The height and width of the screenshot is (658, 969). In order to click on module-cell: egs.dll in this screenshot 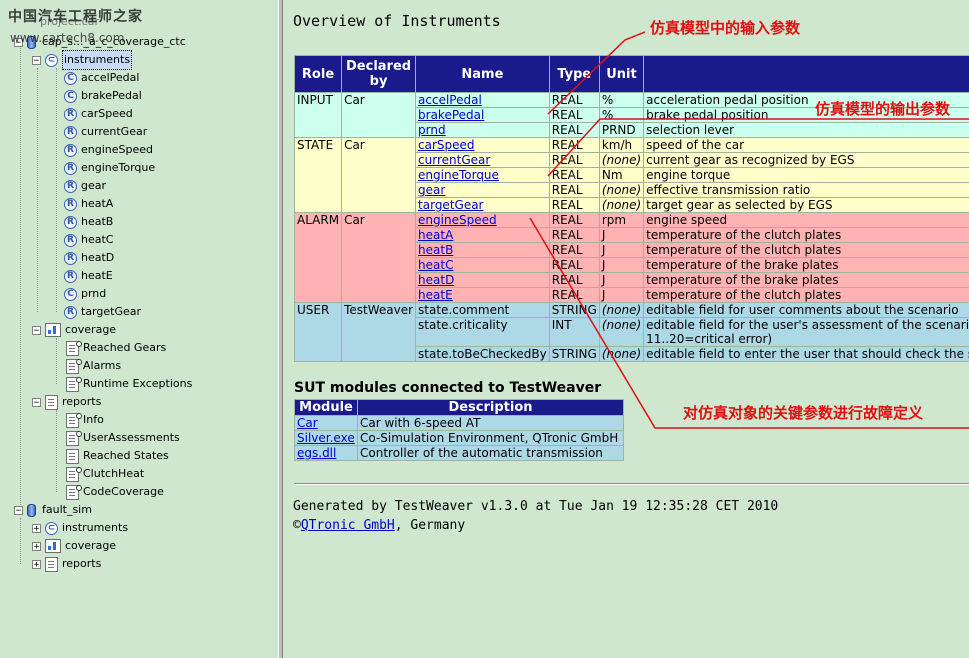, I will do `click(326, 453)`.